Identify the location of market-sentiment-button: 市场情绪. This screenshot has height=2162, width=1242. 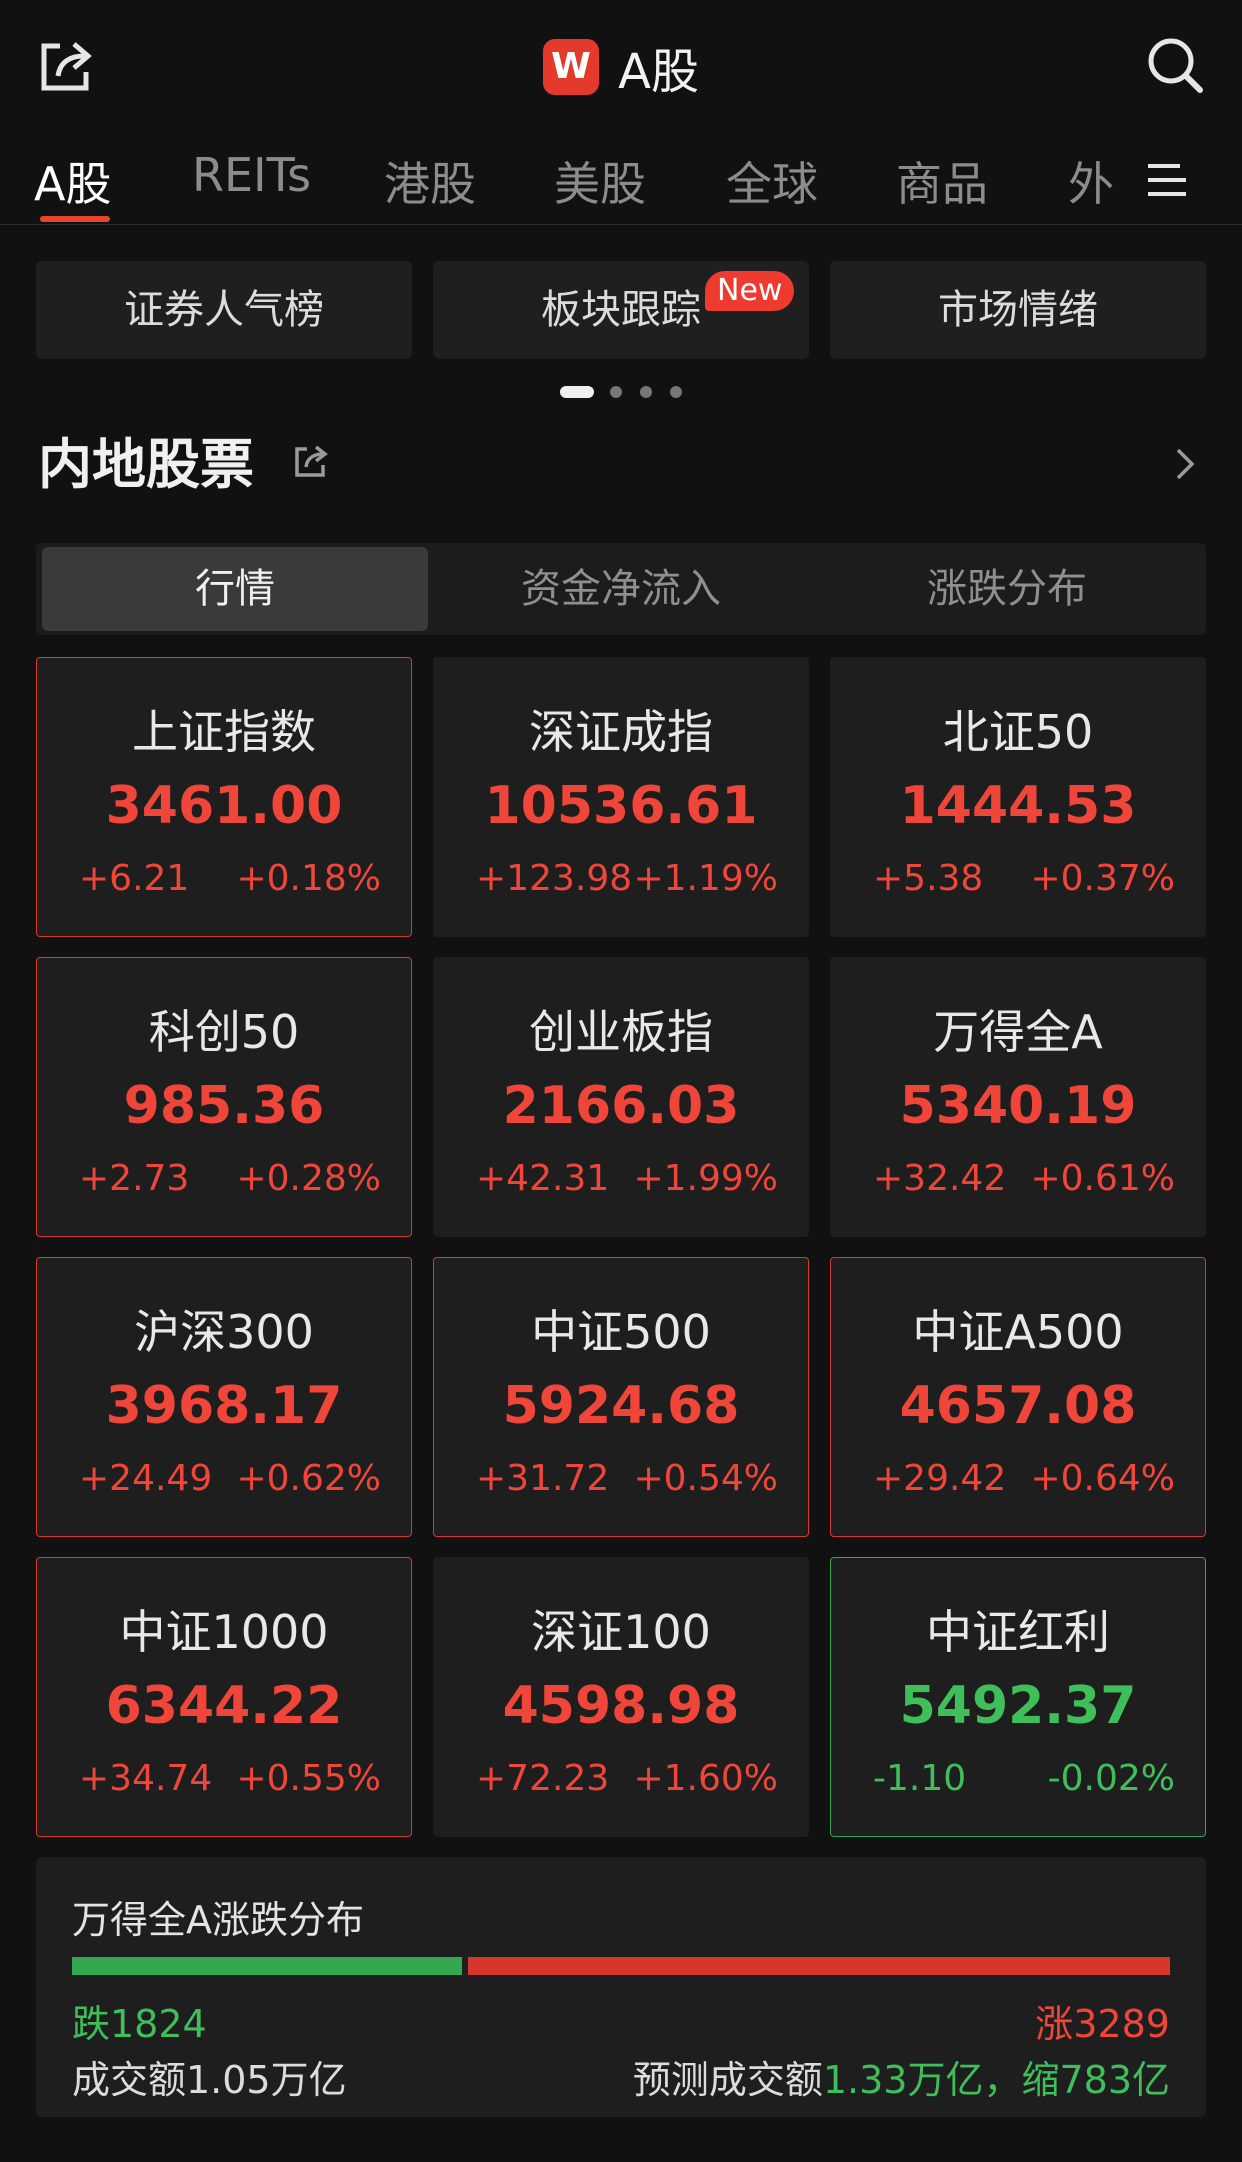
(1018, 310).